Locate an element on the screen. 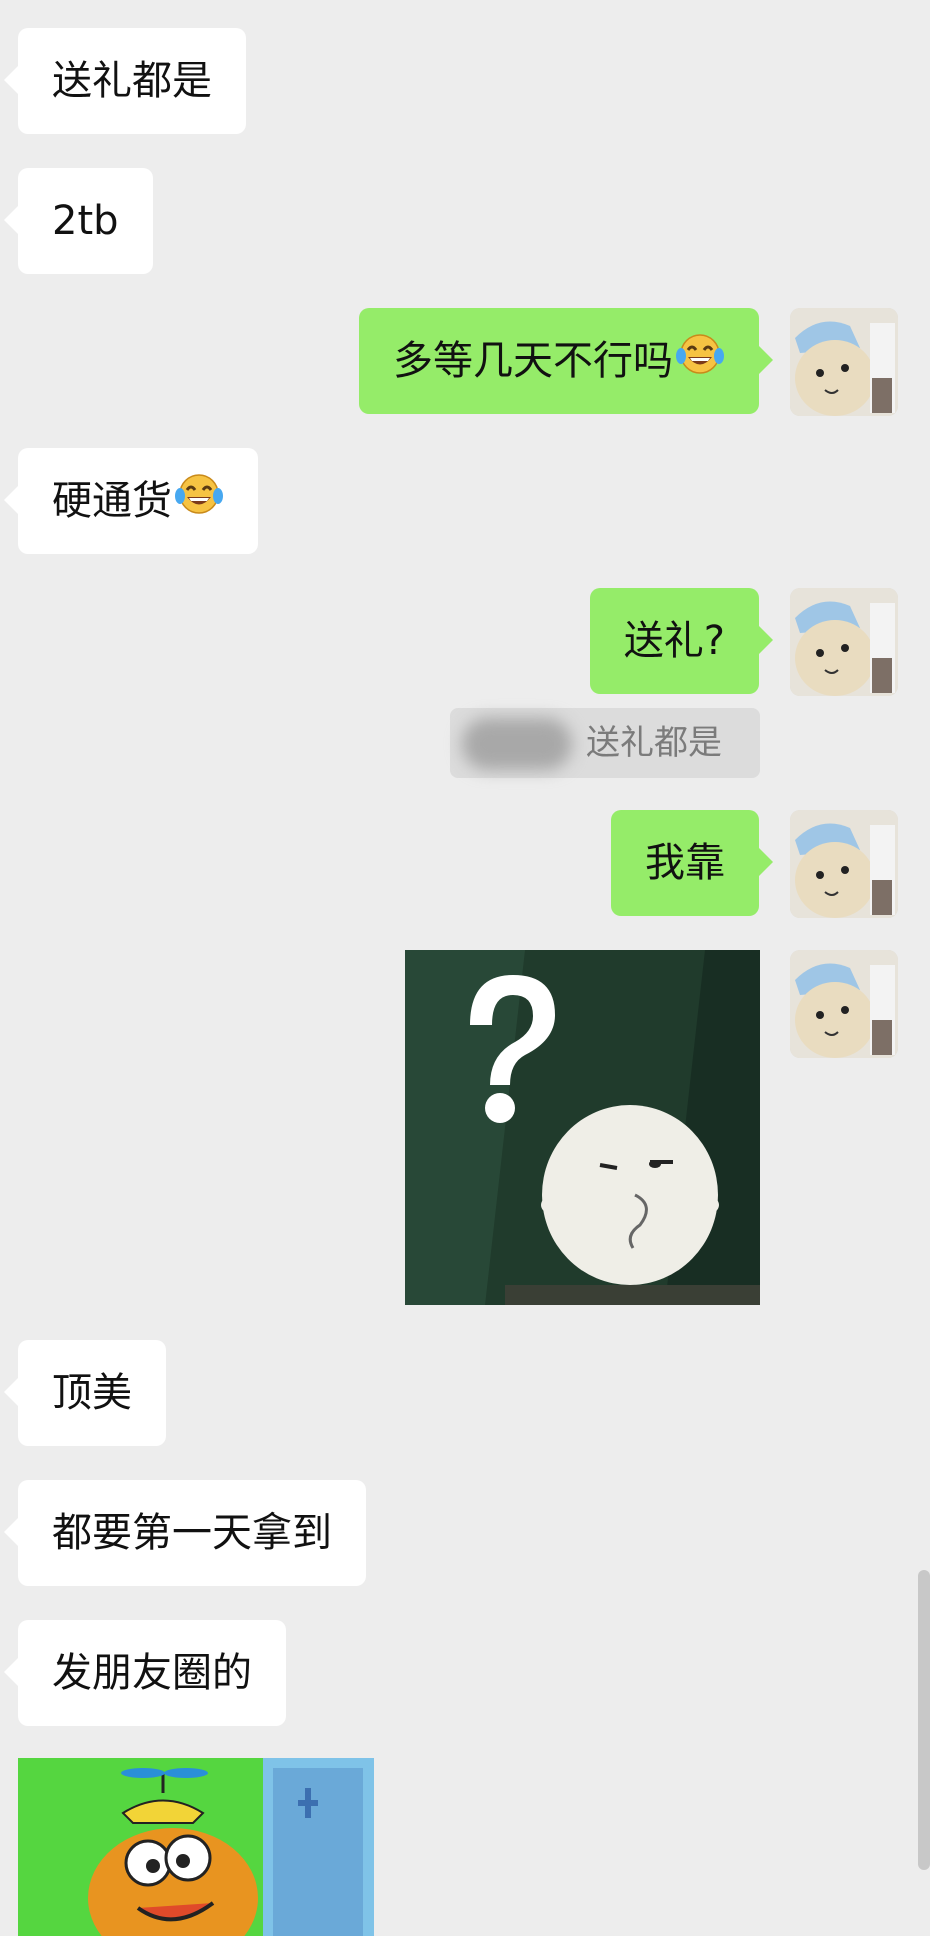  message-text: 送礼都是 is located at coordinates (132, 81).